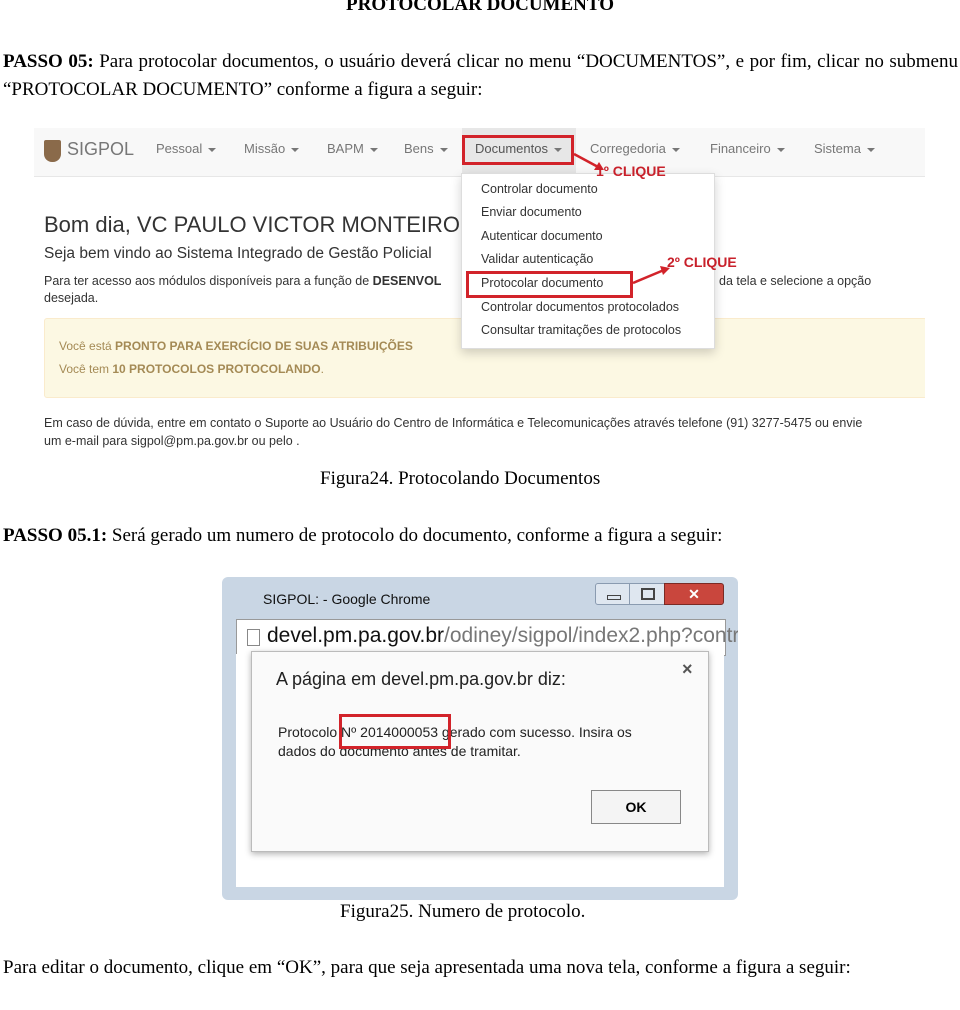 This screenshot has width=960, height=1010. What do you see at coordinates (48, 61) in the screenshot?
I see `step-label: PASSO 05:` at bounding box center [48, 61].